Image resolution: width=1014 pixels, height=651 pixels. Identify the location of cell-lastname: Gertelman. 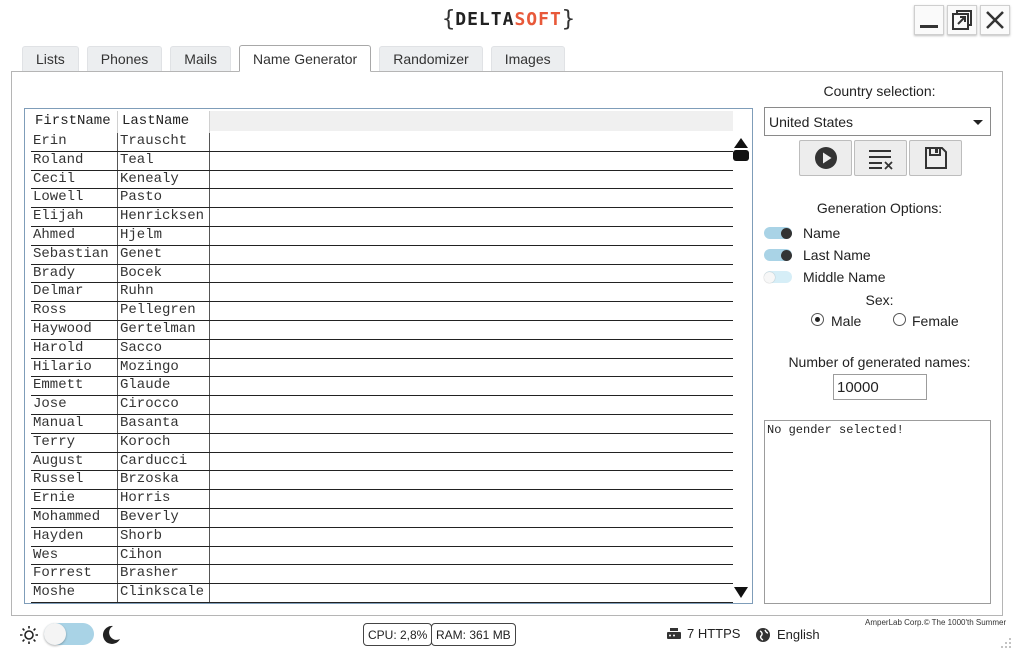
(164, 329).